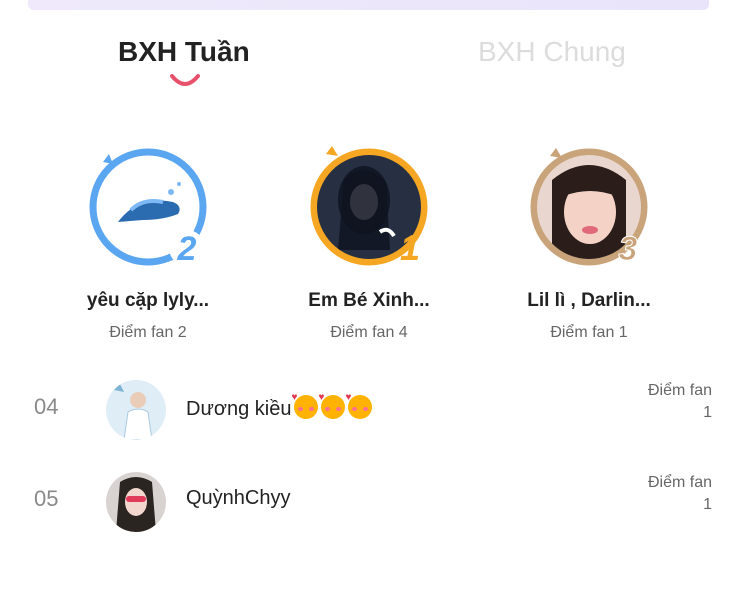 This screenshot has height=600, width=737. I want to click on tab-overall-ranking: BXH Chung, so click(552, 52).